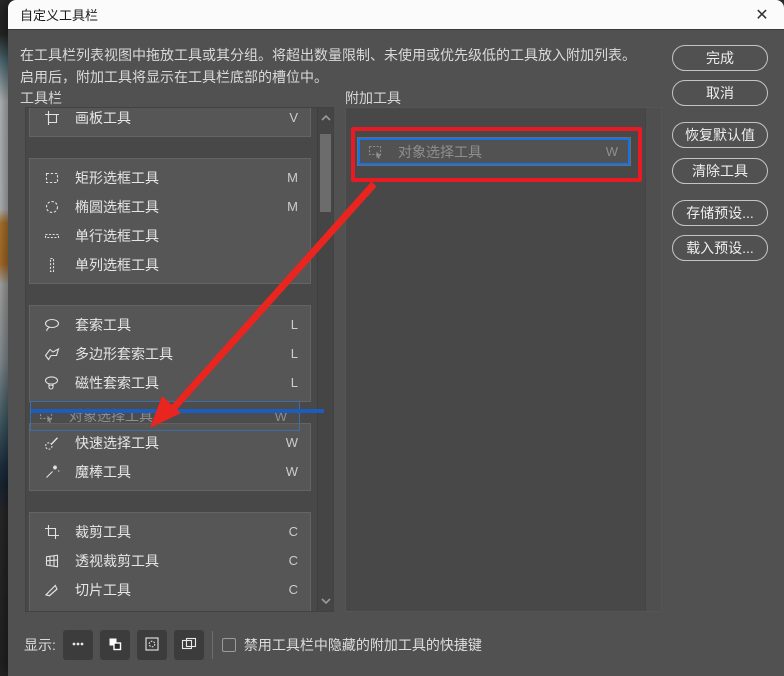 This screenshot has height=676, width=784. I want to click on toolbar-panel-label: 工具栏, so click(41, 98).